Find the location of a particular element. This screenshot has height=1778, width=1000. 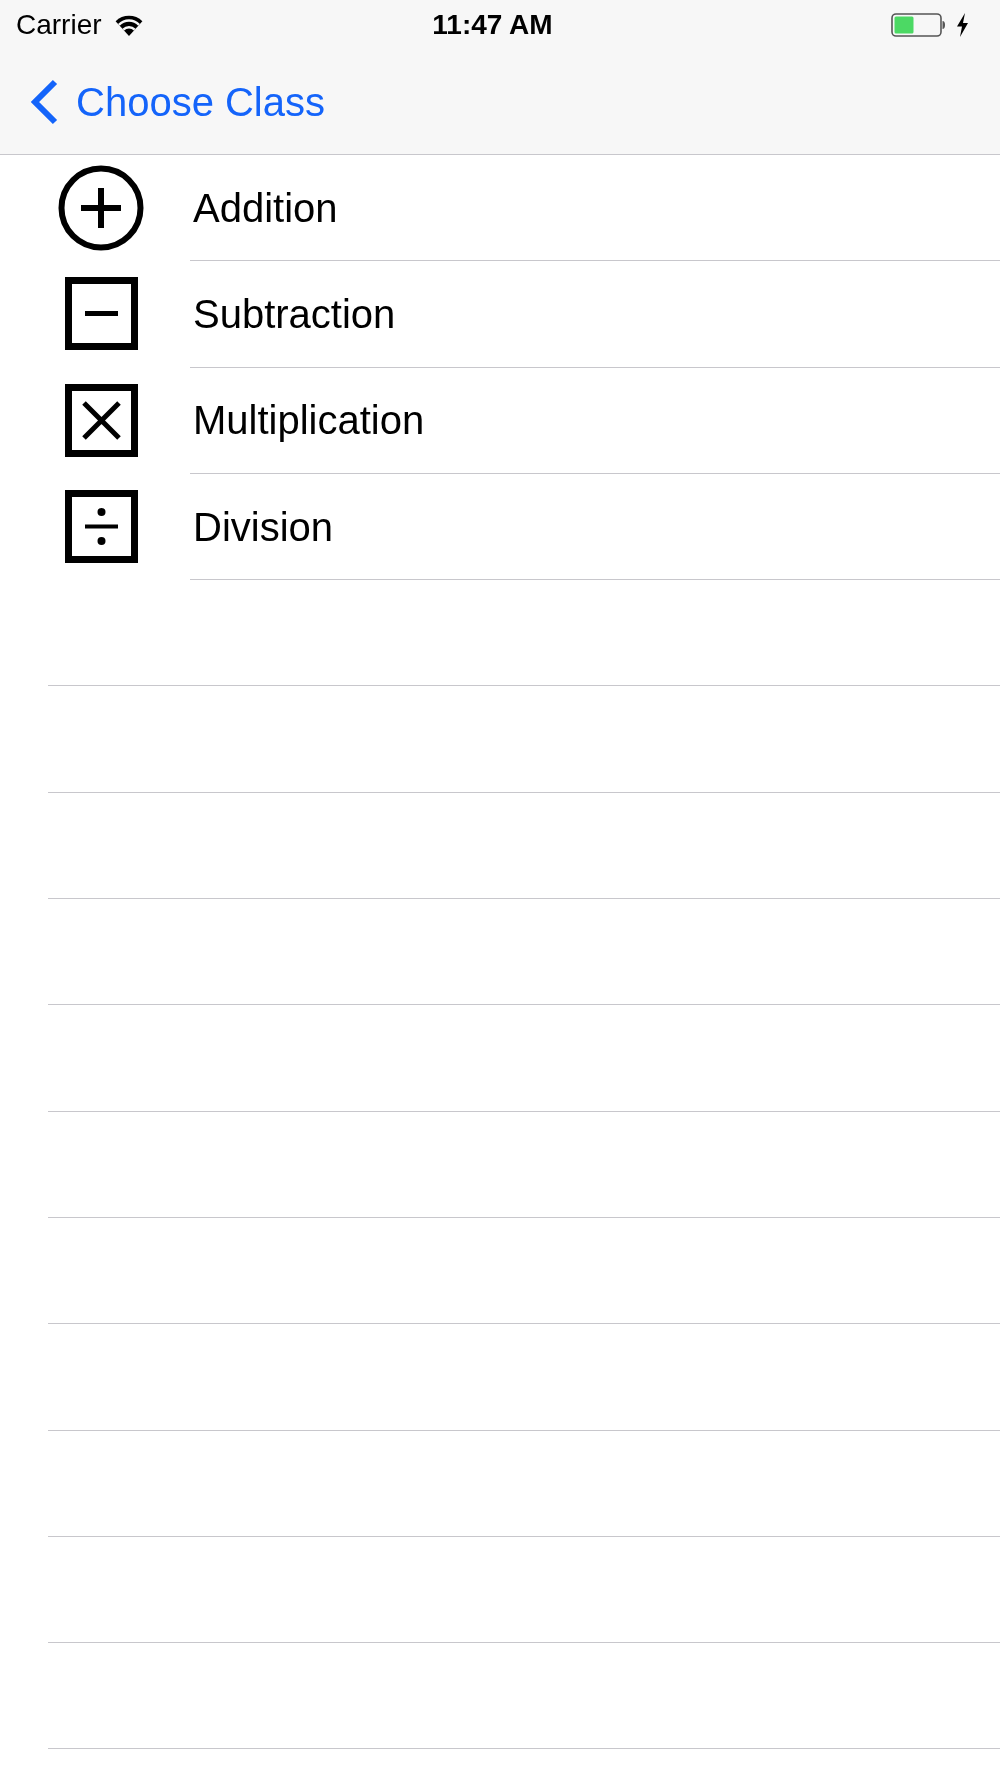

back-button: Choose Class is located at coordinates (177, 102).